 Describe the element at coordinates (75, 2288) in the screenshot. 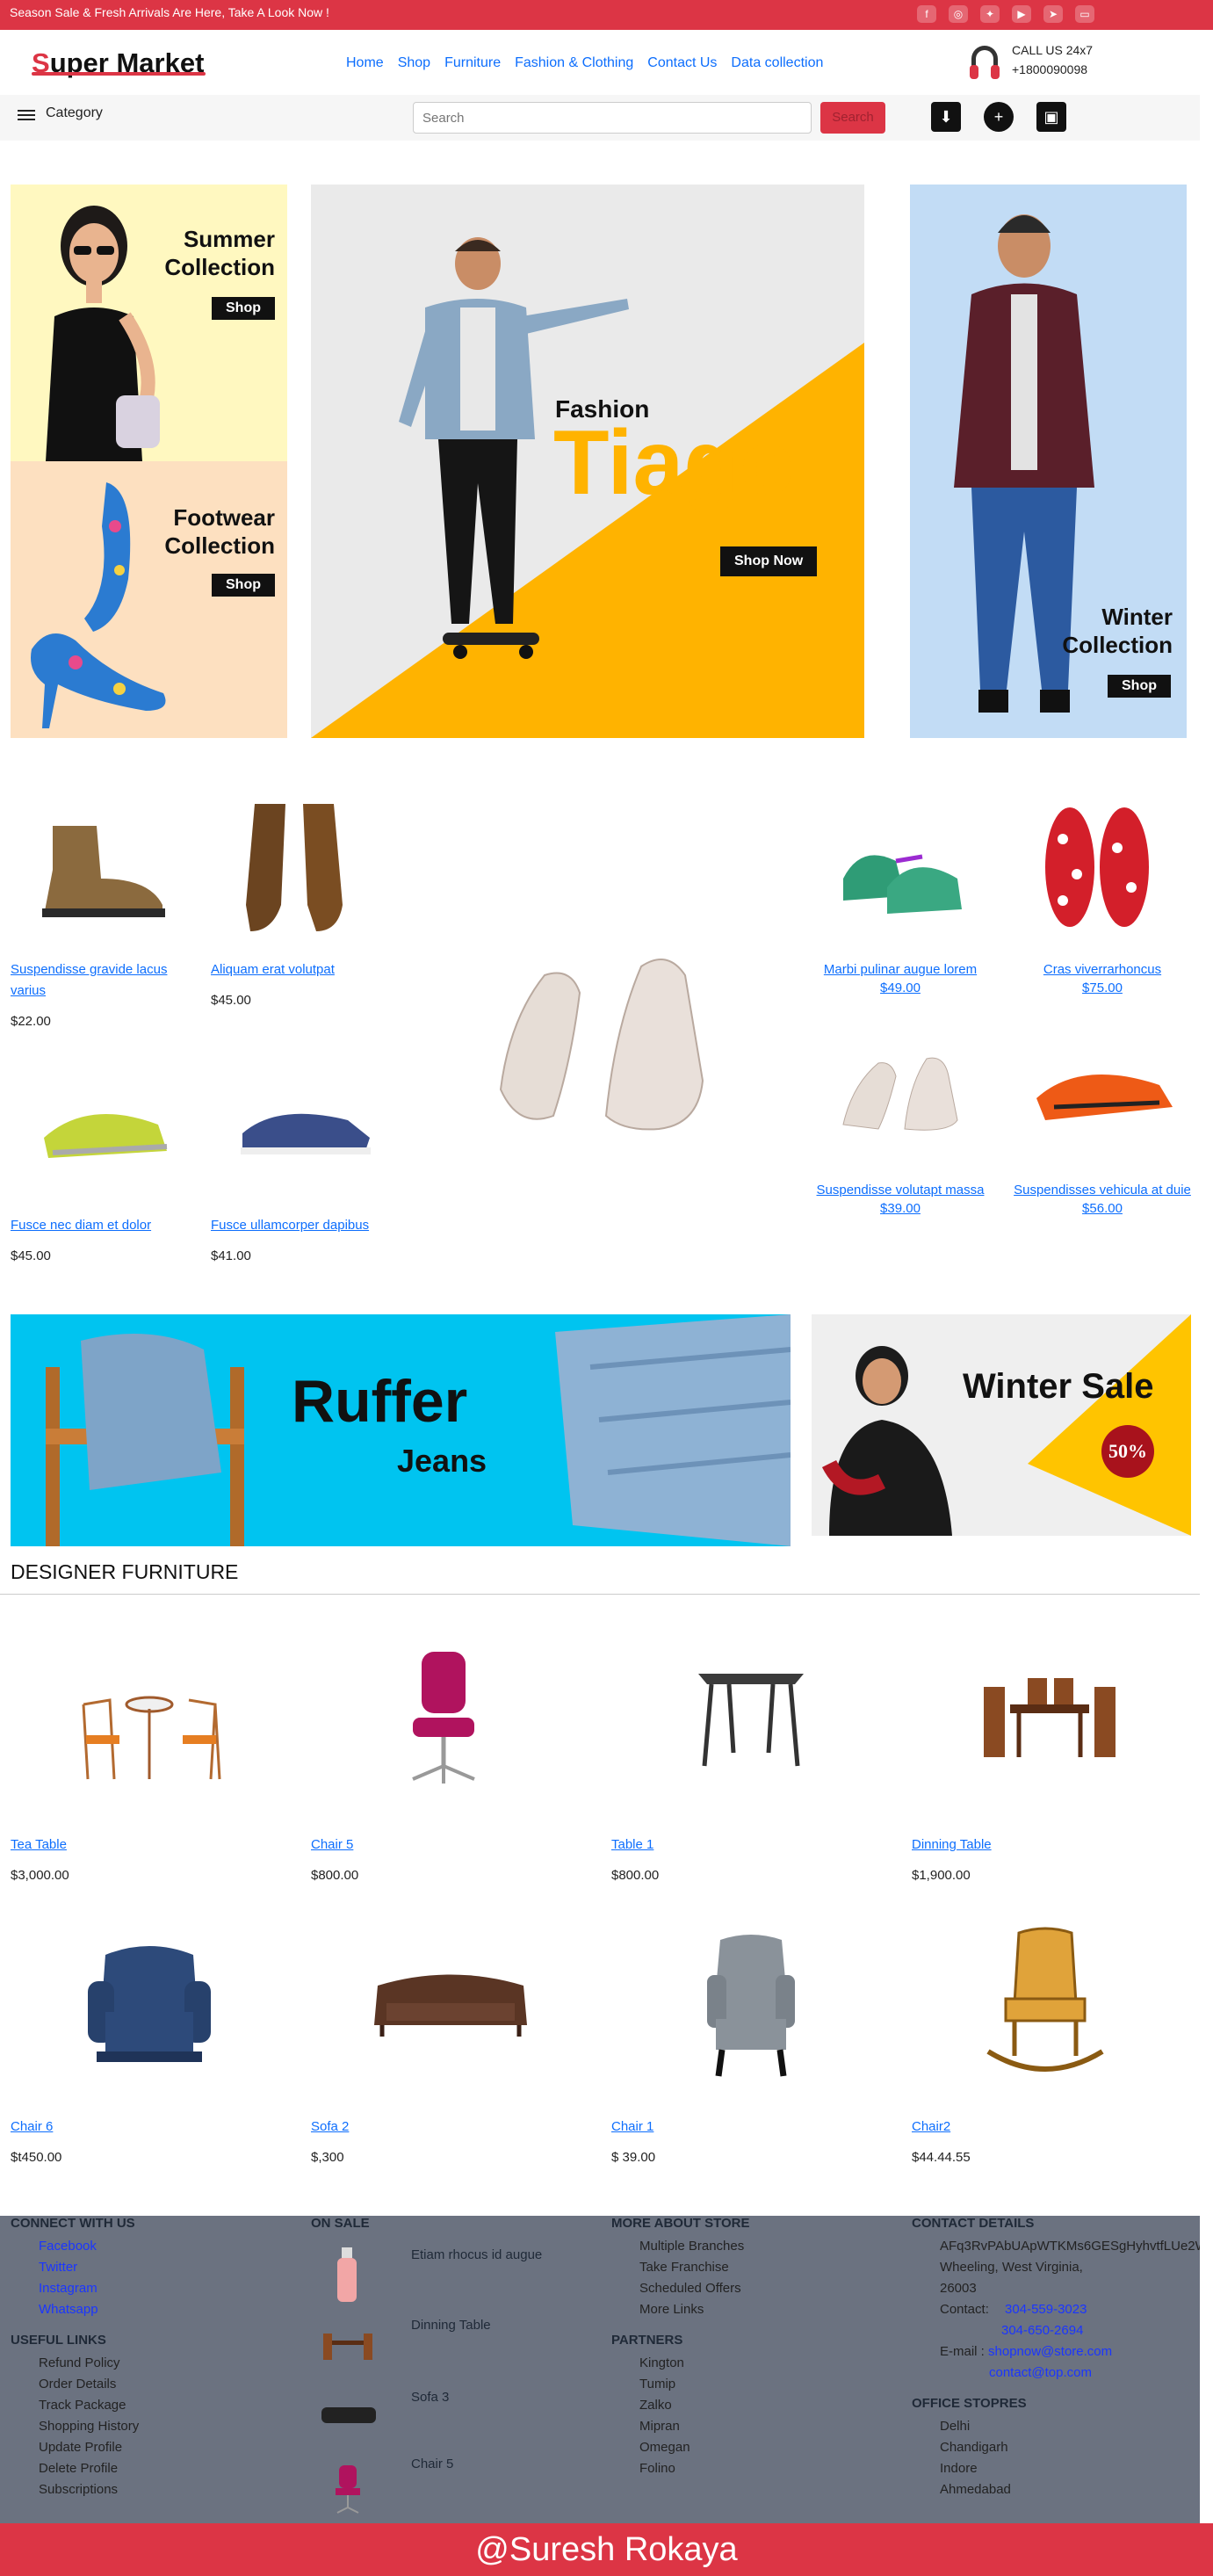

I see `footer-link: Instagram` at that location.